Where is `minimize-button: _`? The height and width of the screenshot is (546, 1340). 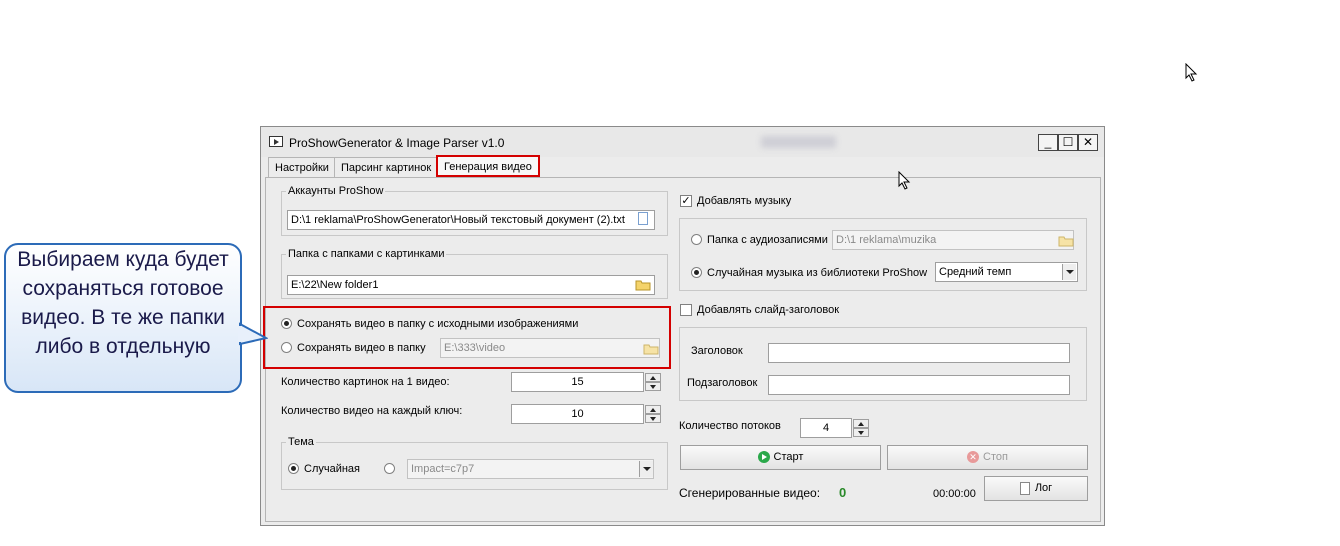 minimize-button: _ is located at coordinates (1048, 142).